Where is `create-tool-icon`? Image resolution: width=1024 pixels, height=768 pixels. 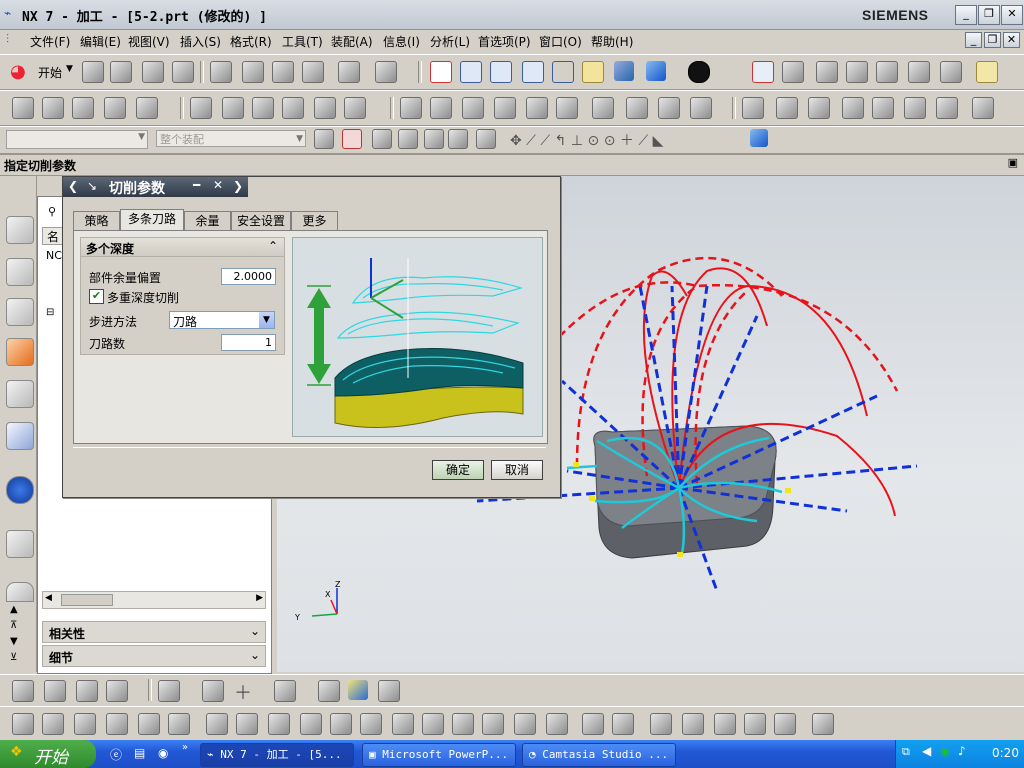
create-tool-icon is located at coordinates (55, 691).